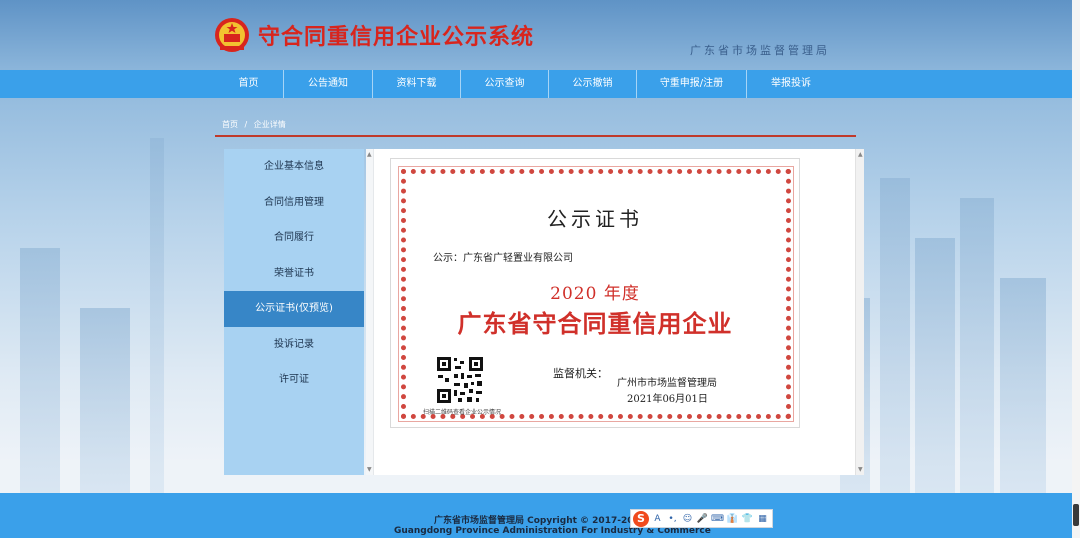  I want to click on breadcrumb: 首页 / 企业详情, so click(254, 124).